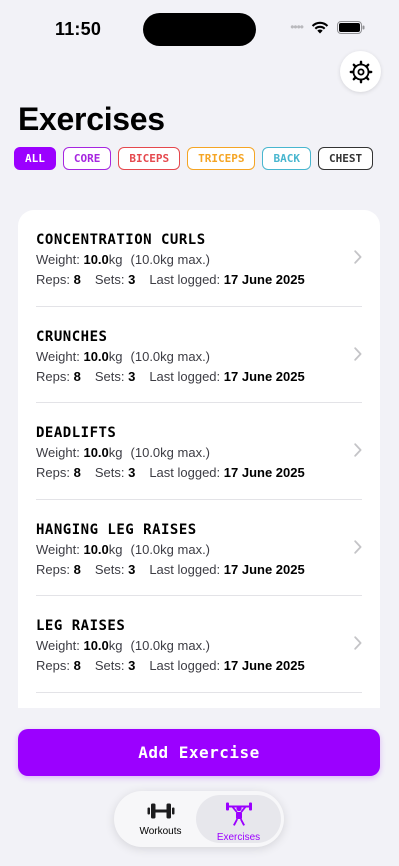  What do you see at coordinates (116, 529) in the screenshot?
I see `exercise-name: HANGING LEG RAISES` at bounding box center [116, 529].